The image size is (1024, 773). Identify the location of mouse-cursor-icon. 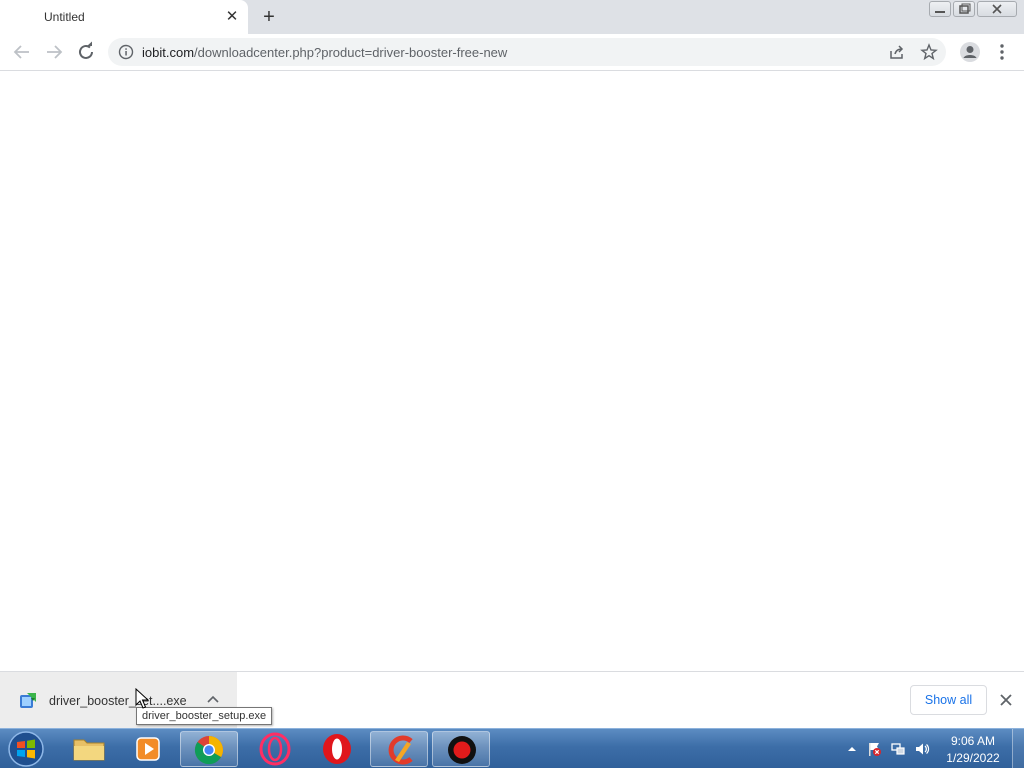
(142, 698).